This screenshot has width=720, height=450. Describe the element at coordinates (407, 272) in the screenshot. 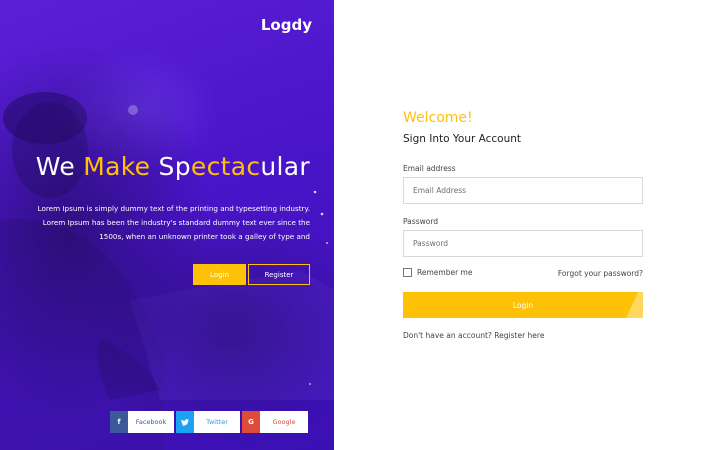

I see `remember-checkbox` at that location.